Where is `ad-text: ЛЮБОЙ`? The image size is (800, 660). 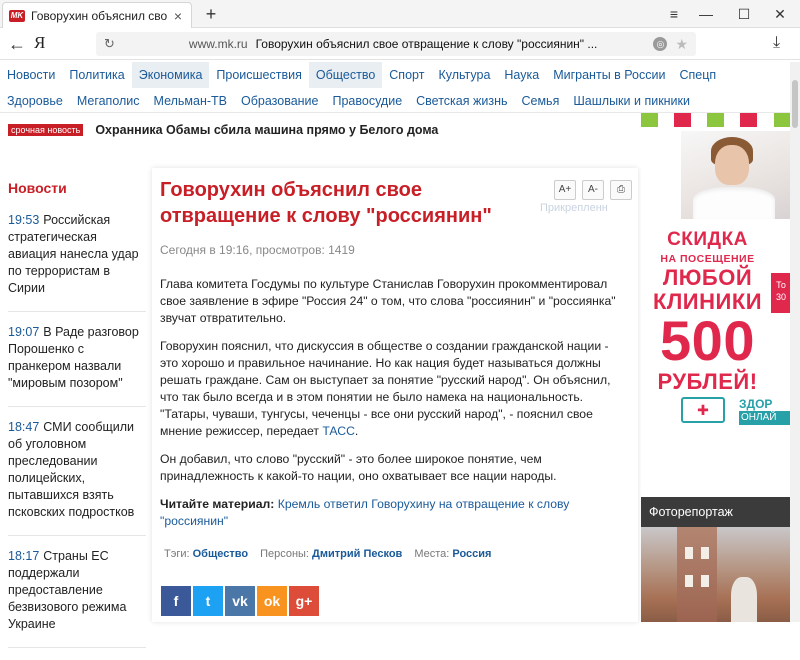 ad-text: ЛЮБОЙ is located at coordinates (707, 277).